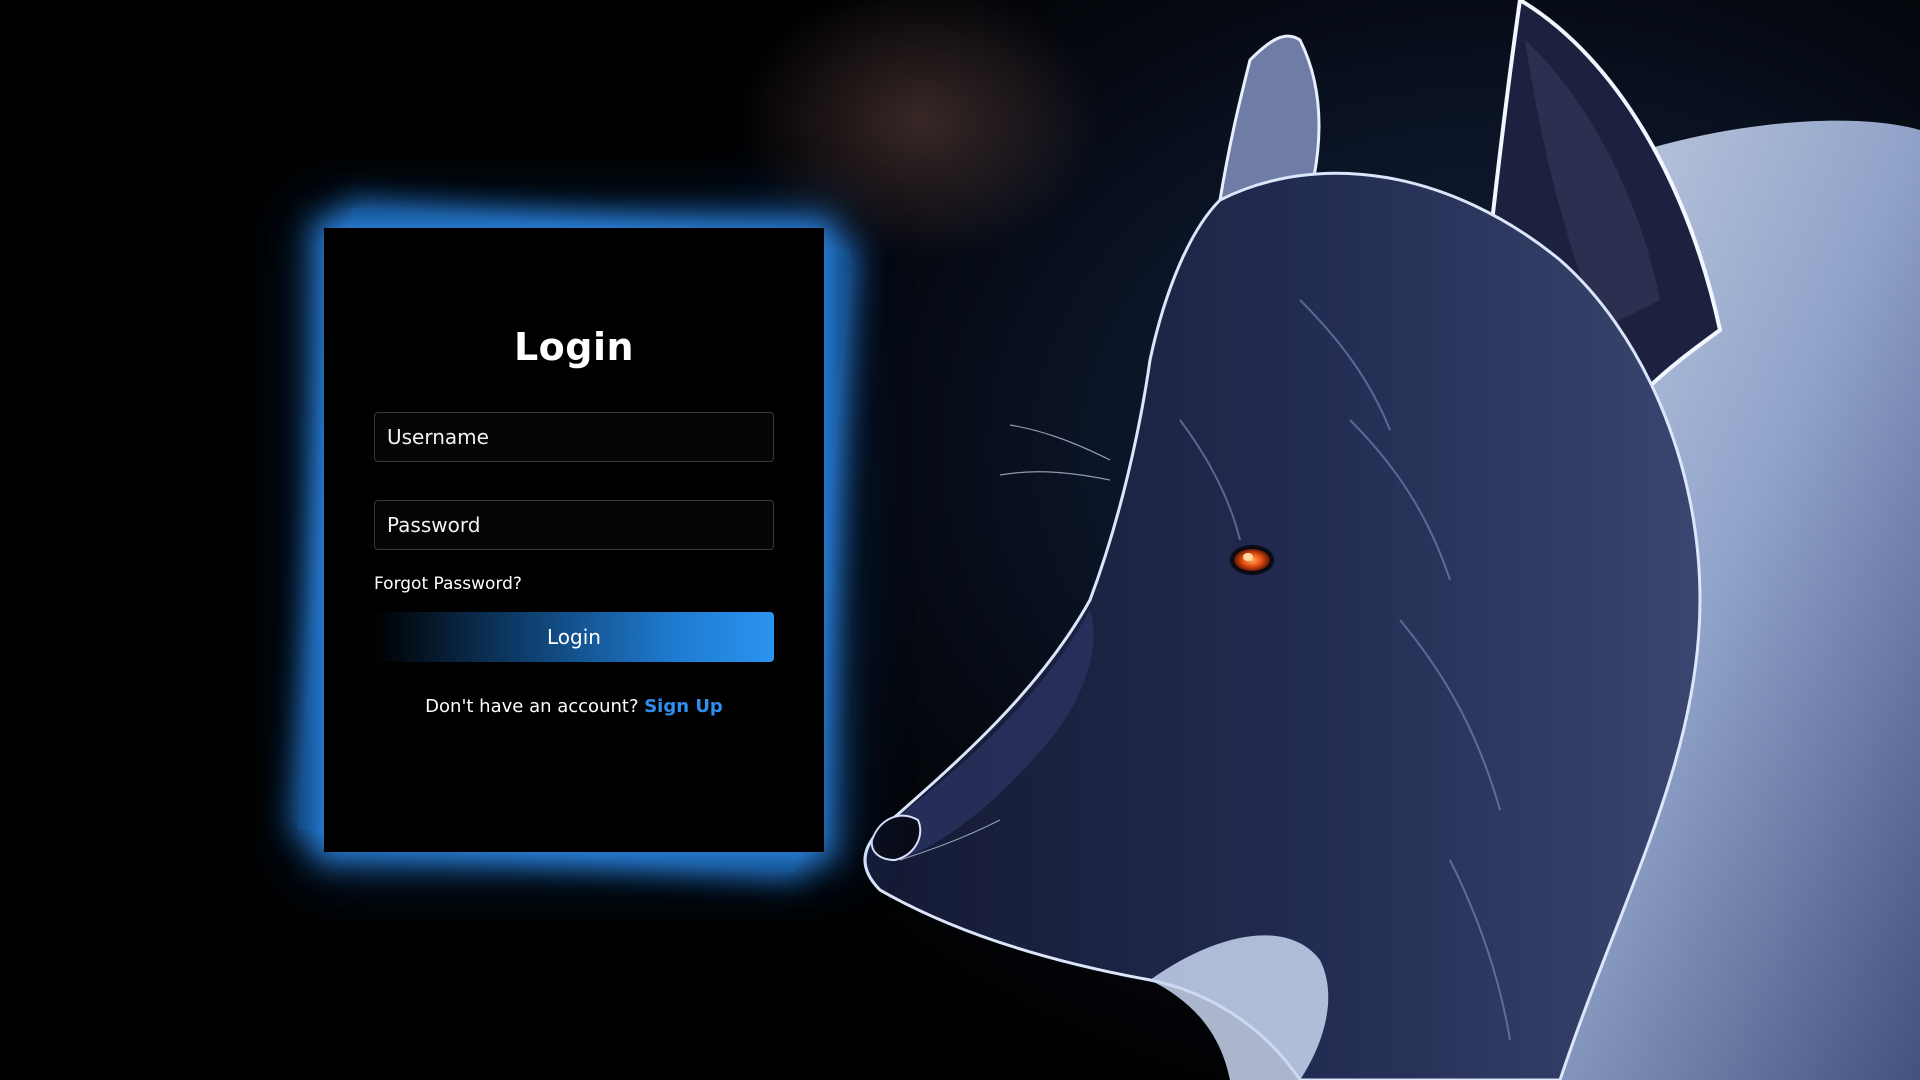 The height and width of the screenshot is (1080, 1920). Describe the element at coordinates (574, 347) in the screenshot. I see `login-title: Login` at that location.